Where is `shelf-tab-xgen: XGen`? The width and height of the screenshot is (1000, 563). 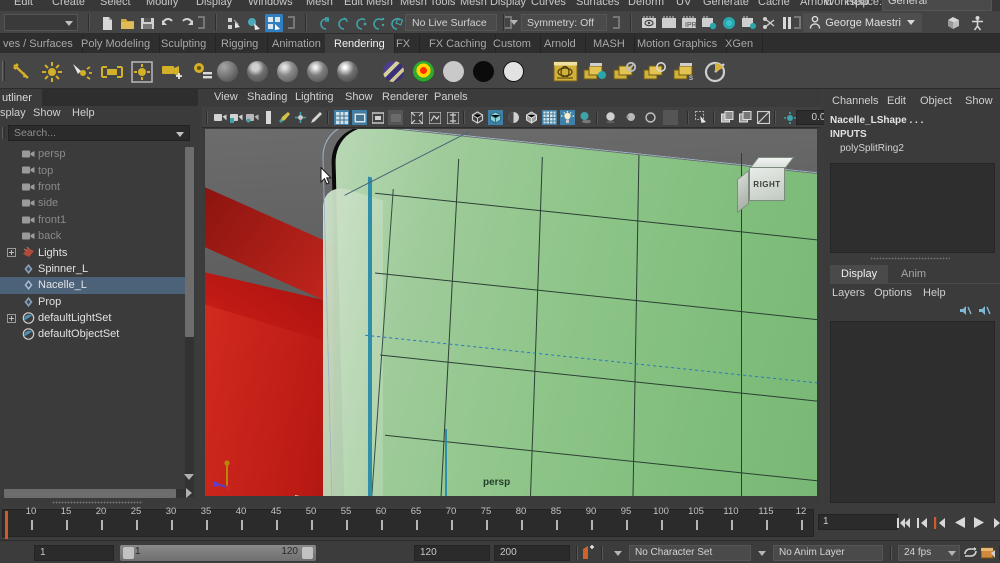
shelf-tab-xgen: XGen is located at coordinates (740, 43).